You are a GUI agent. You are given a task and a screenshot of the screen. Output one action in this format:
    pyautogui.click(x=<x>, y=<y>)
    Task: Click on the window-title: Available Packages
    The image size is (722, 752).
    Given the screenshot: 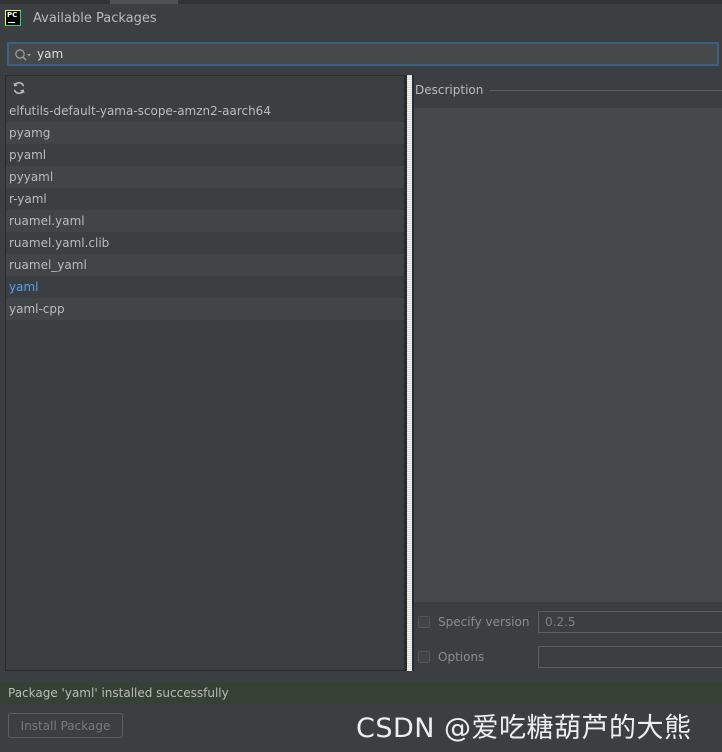 What is the action you would take?
    pyautogui.click(x=95, y=18)
    